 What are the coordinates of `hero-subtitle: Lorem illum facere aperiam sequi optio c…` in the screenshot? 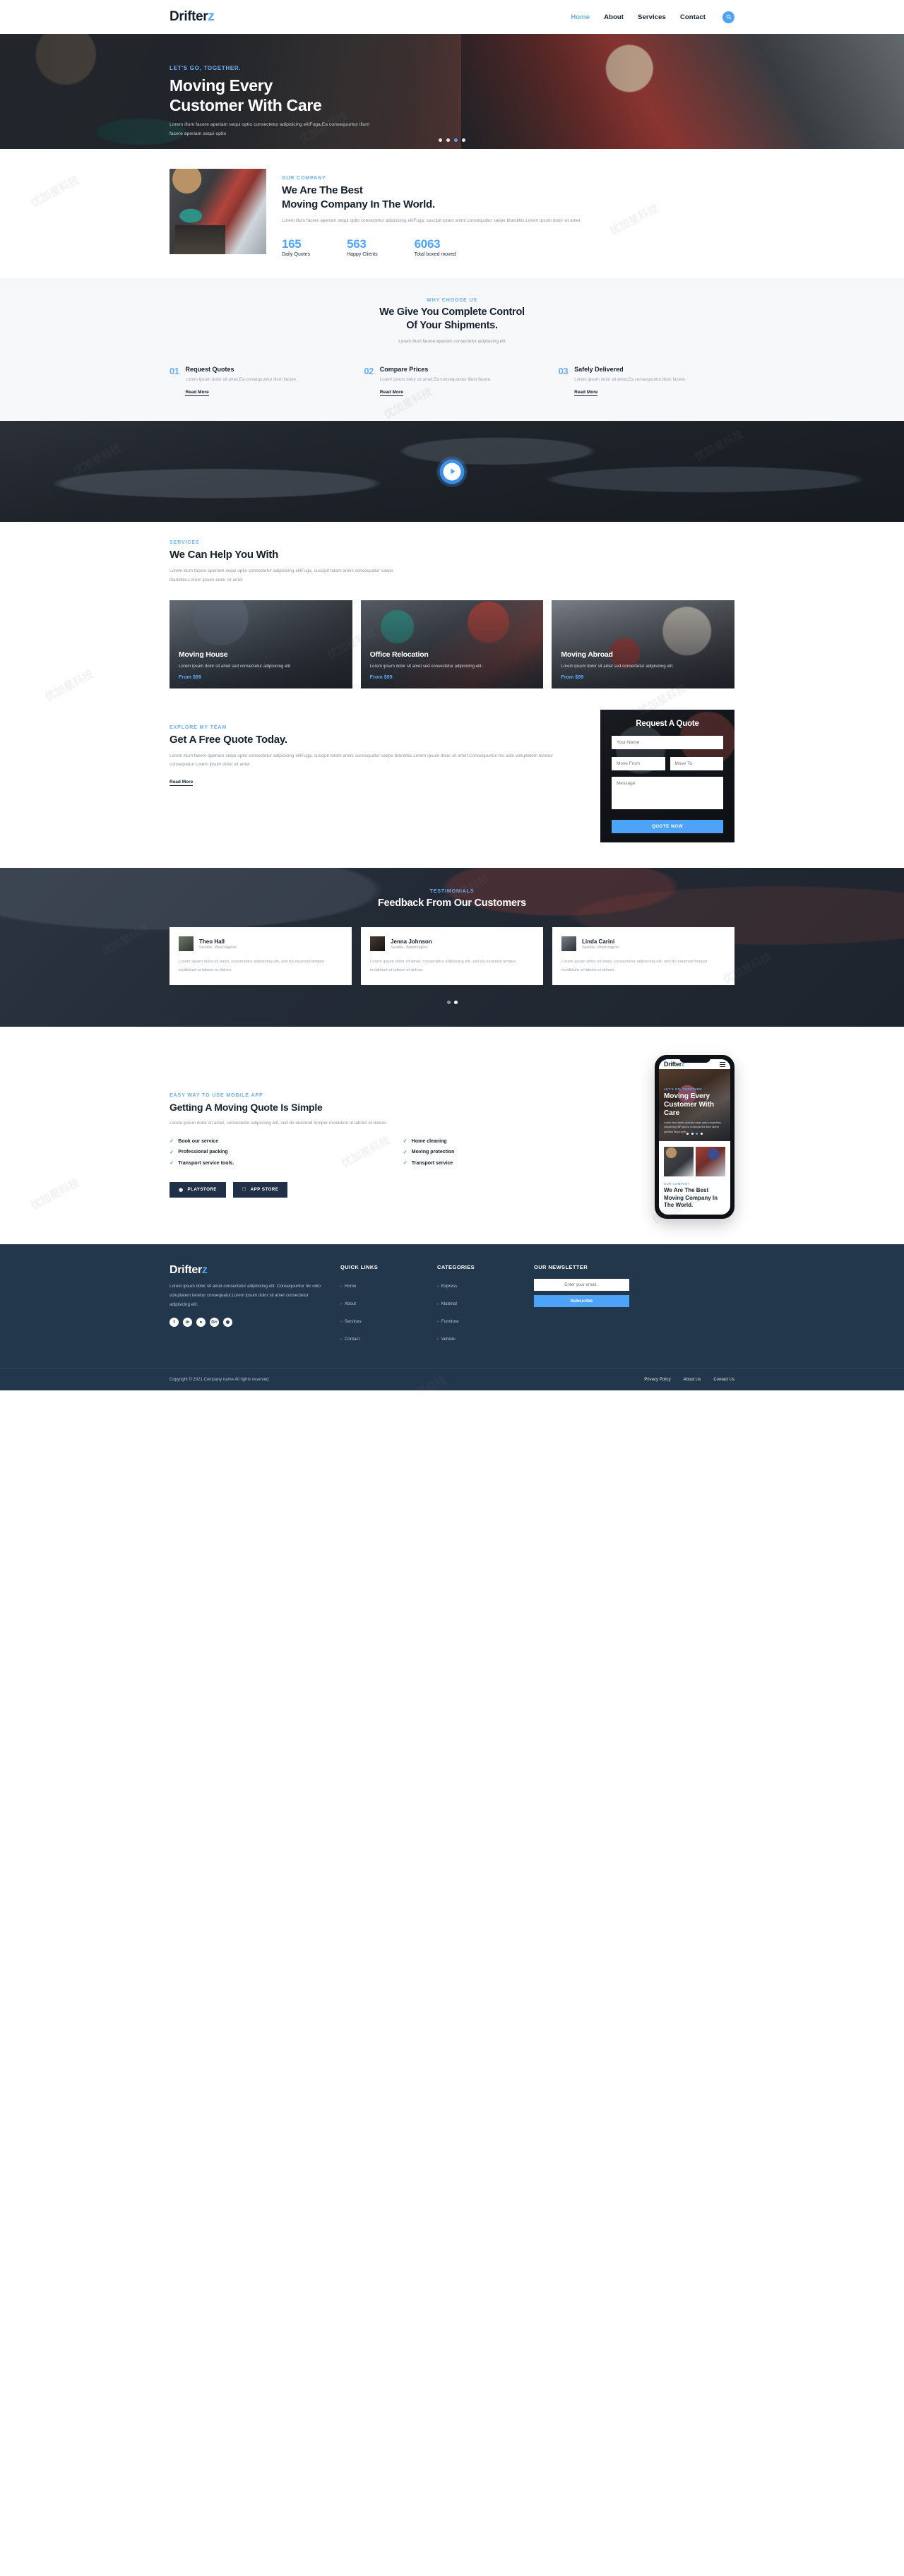 It's located at (270, 129).